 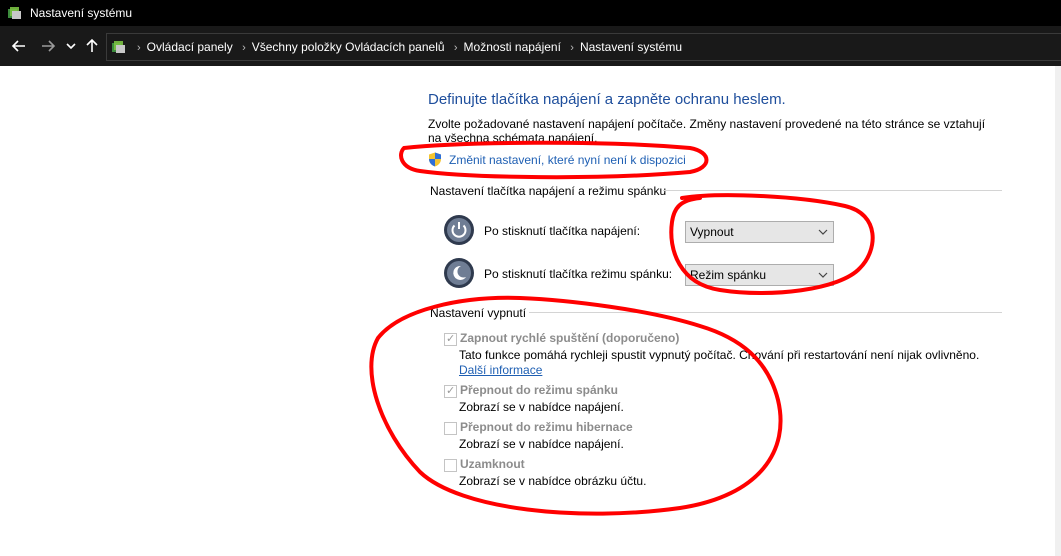 I want to click on sleep-menu-checkbox: ✓, so click(x=450, y=391).